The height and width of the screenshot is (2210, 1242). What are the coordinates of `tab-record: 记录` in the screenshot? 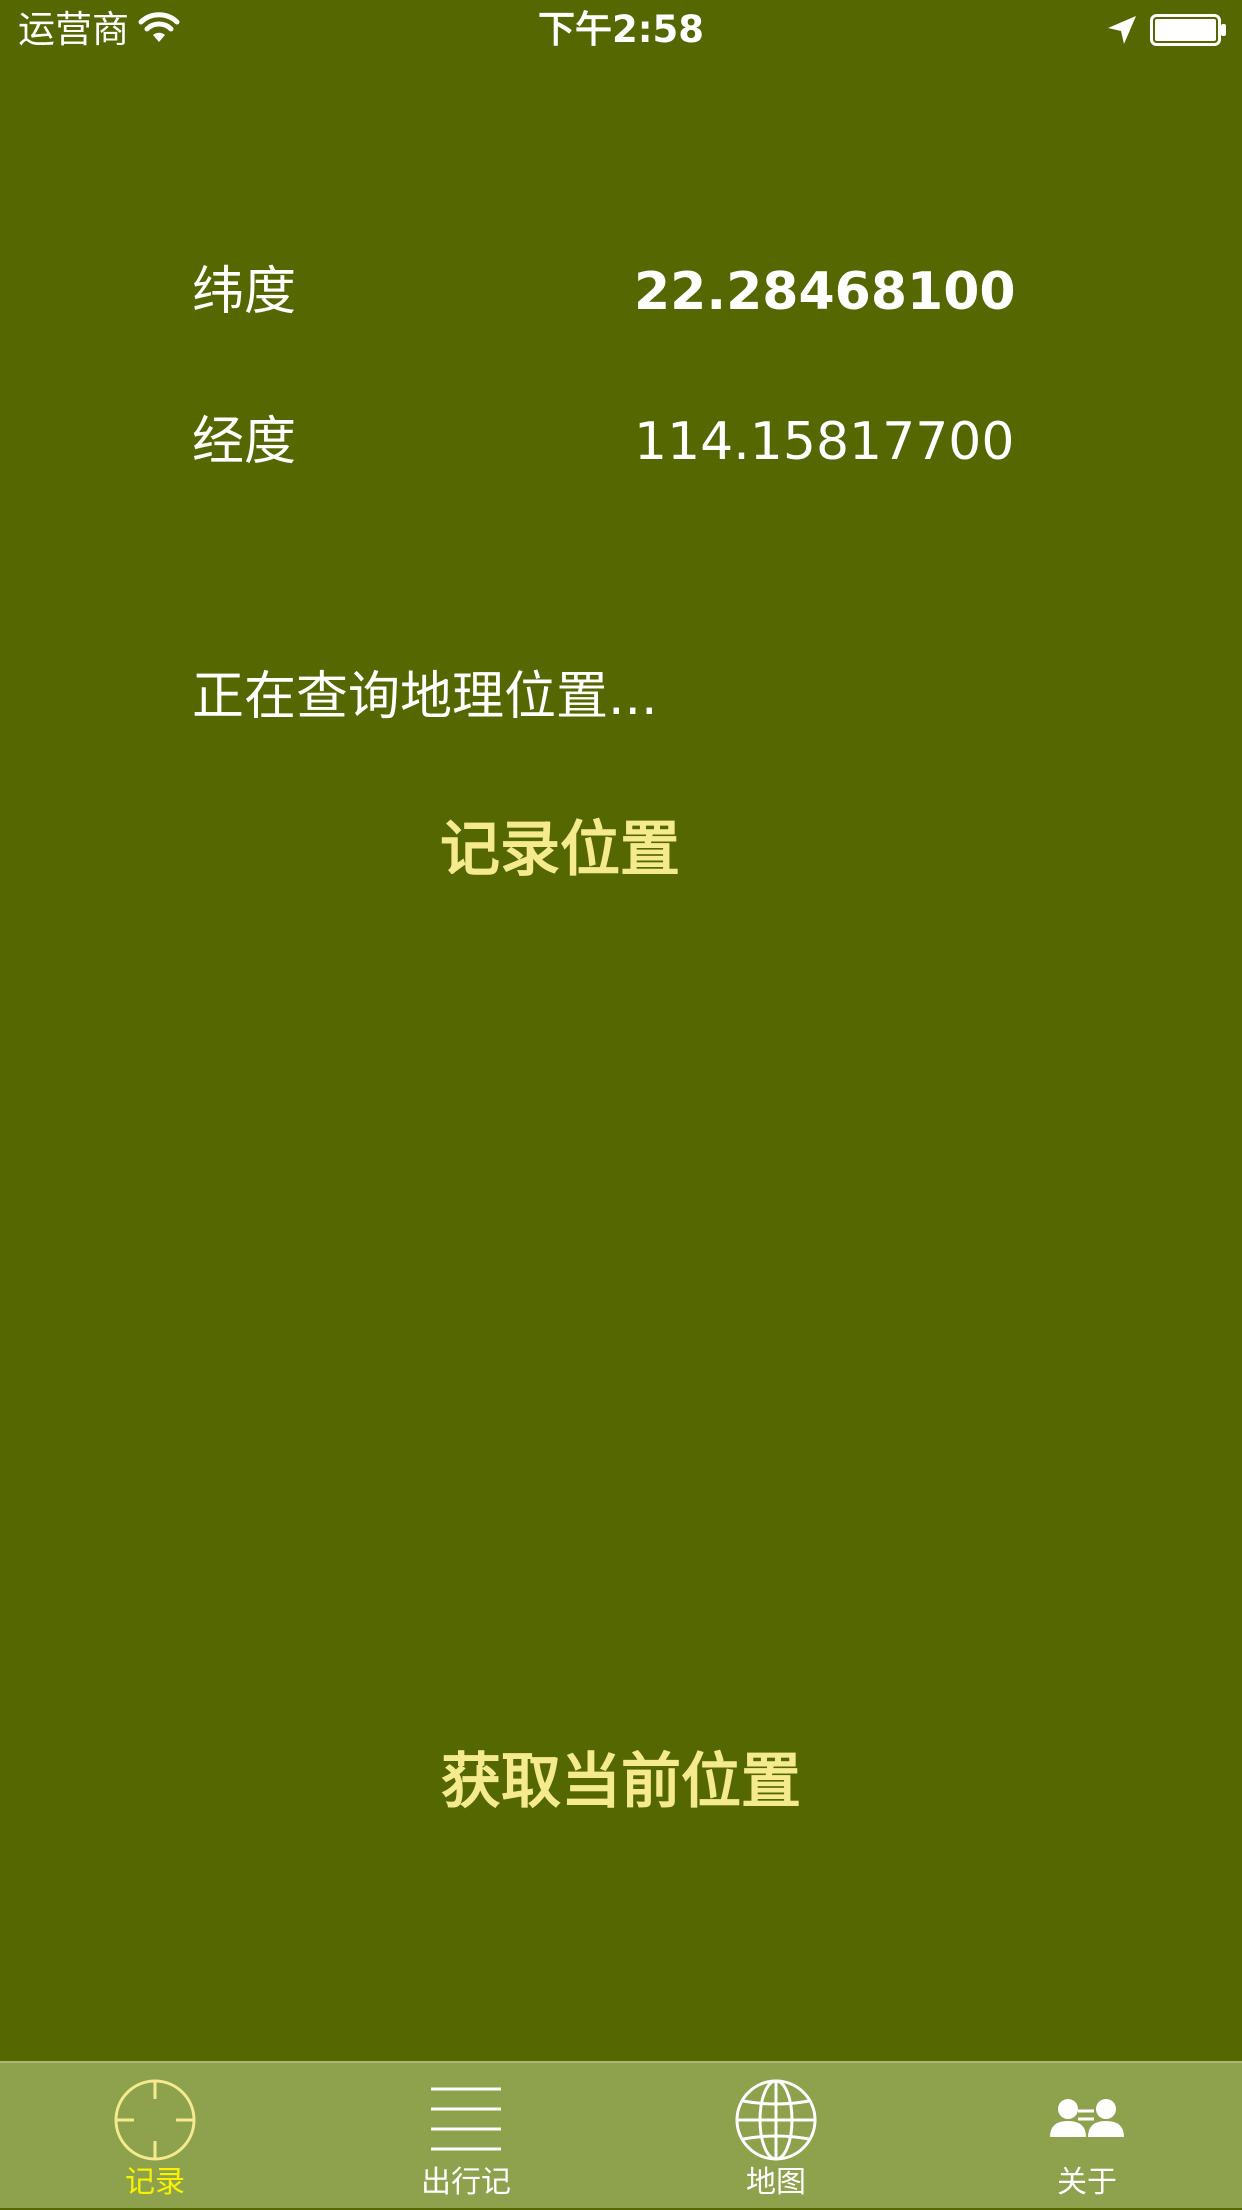 It's located at (155, 2136).